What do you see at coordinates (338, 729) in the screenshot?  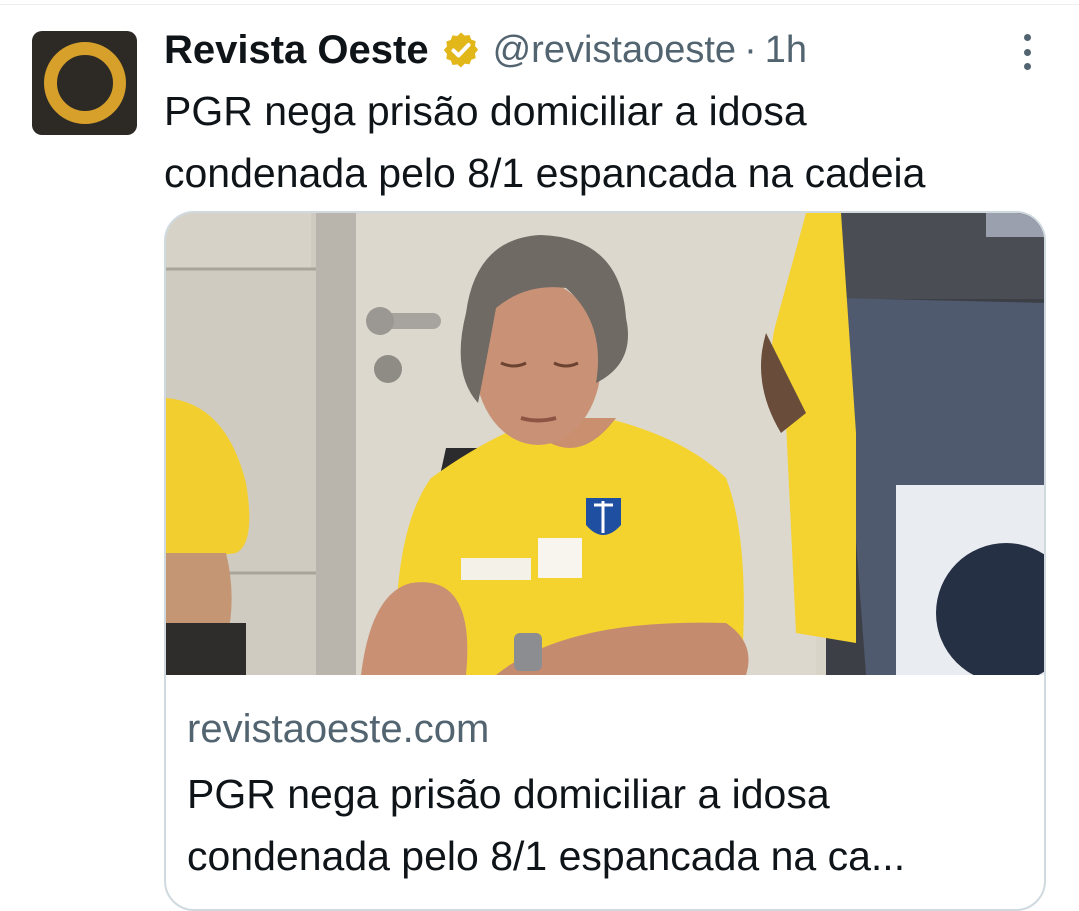 I see `card-domain: revistaoeste.com` at bounding box center [338, 729].